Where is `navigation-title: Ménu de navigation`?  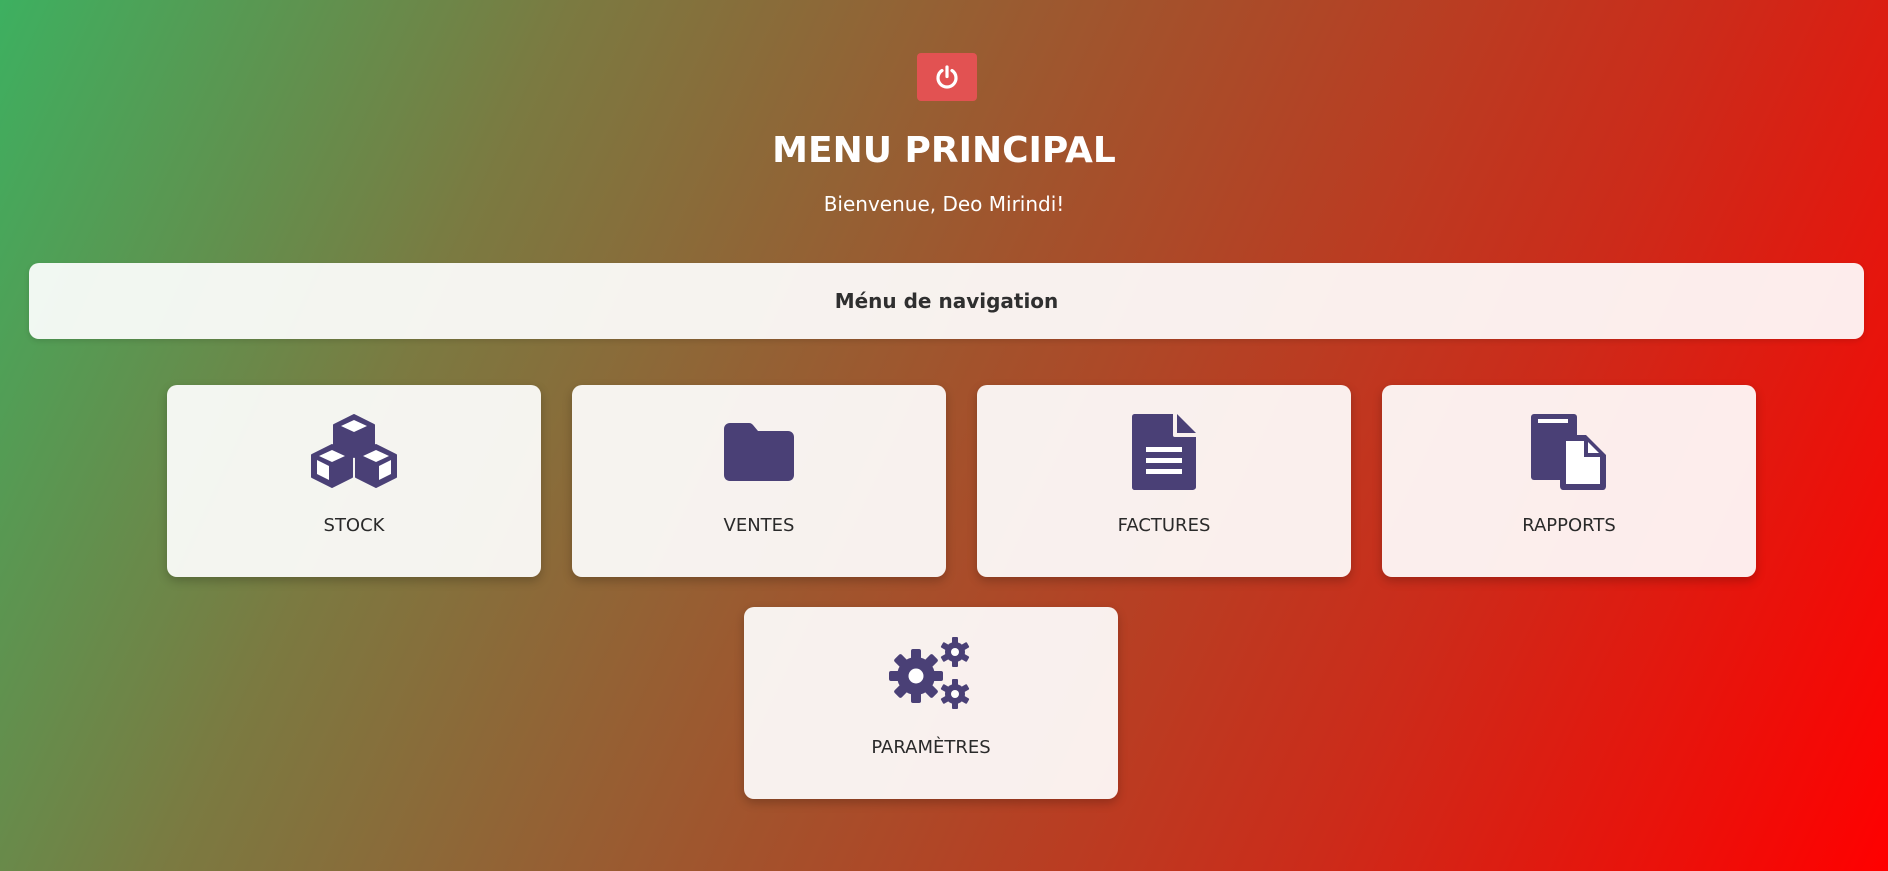 navigation-title: Ménu de navigation is located at coordinates (946, 301).